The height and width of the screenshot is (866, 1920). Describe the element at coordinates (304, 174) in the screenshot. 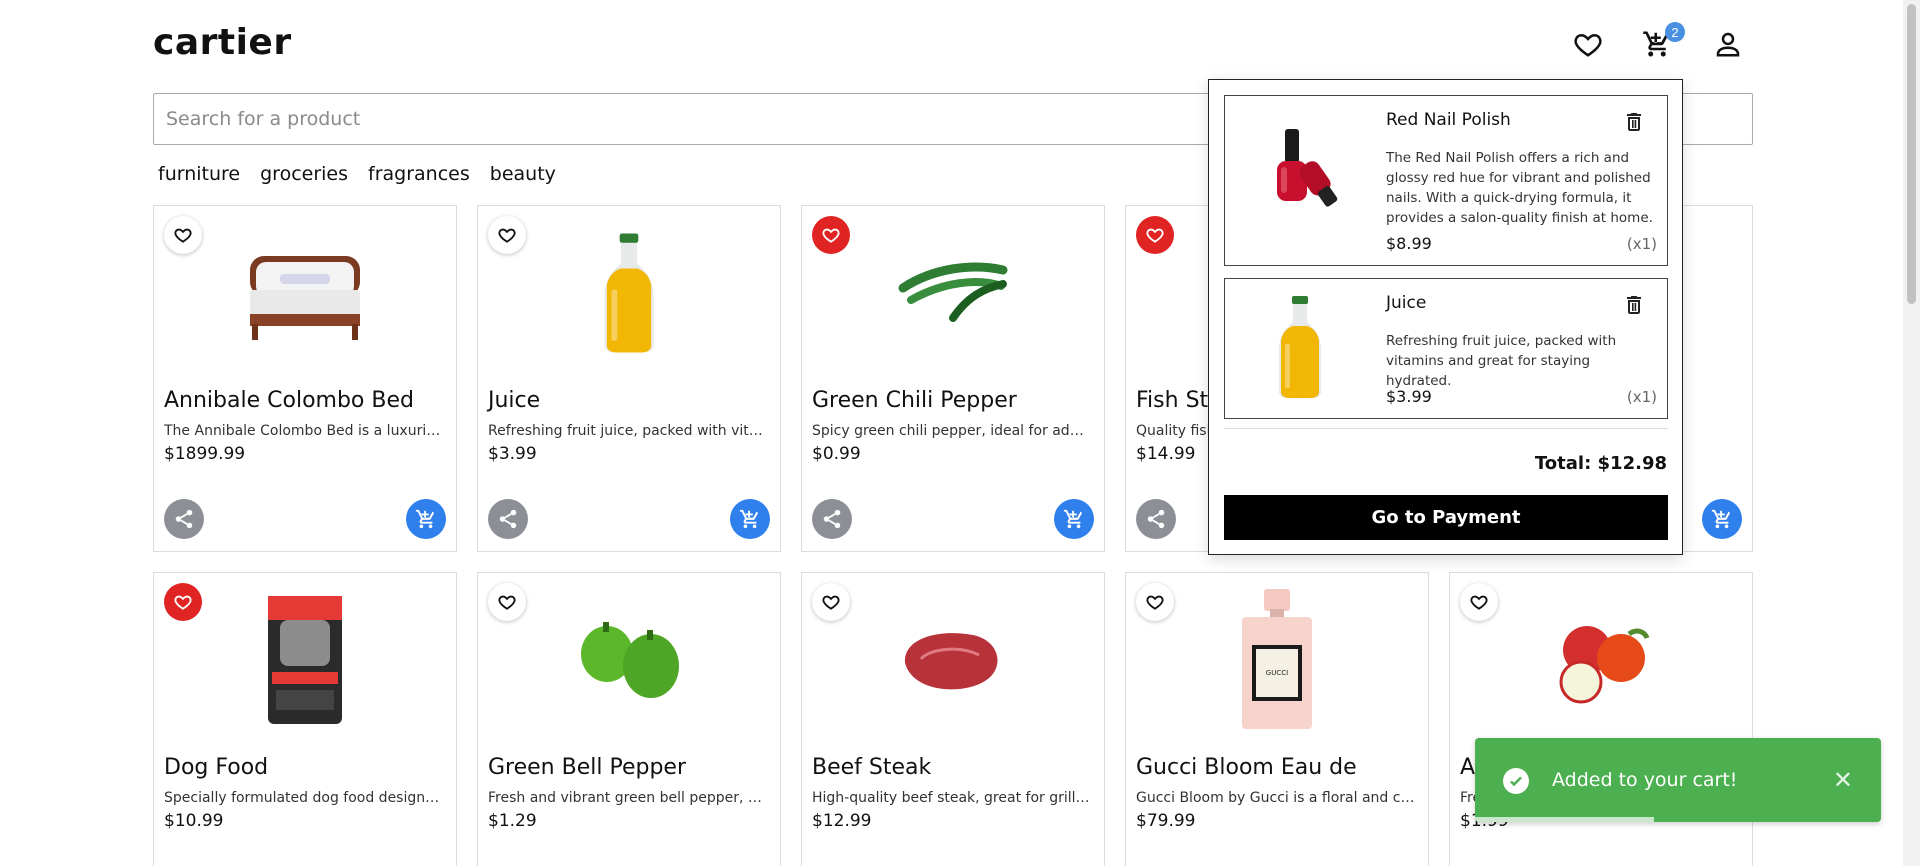

I see `category-groceries: groceries` at that location.